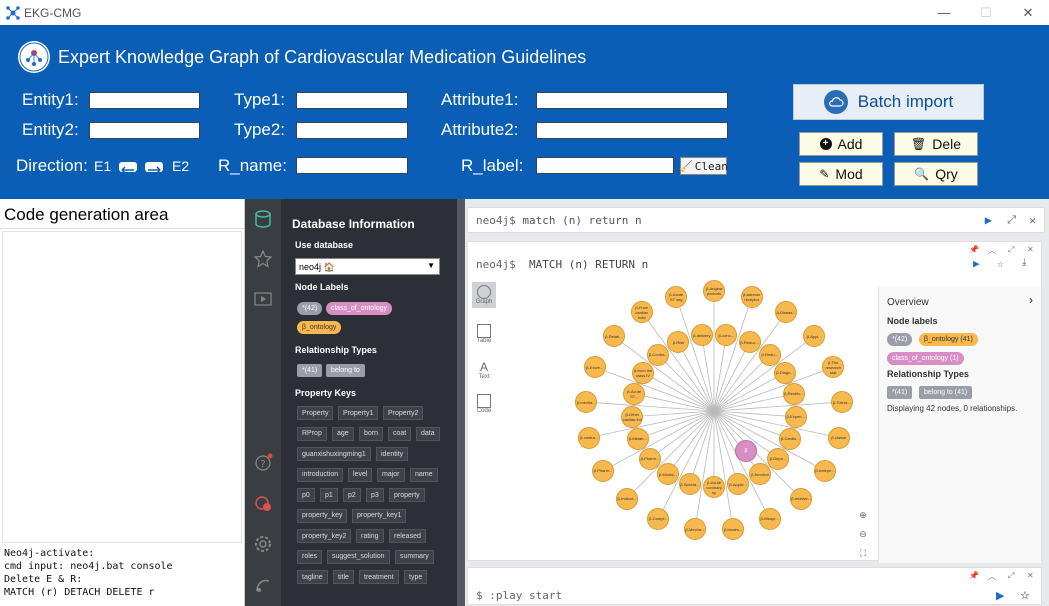 The height and width of the screenshot is (606, 1049). Describe the element at coordinates (1024, 262) in the screenshot. I see `download-icon: ⤓` at that location.